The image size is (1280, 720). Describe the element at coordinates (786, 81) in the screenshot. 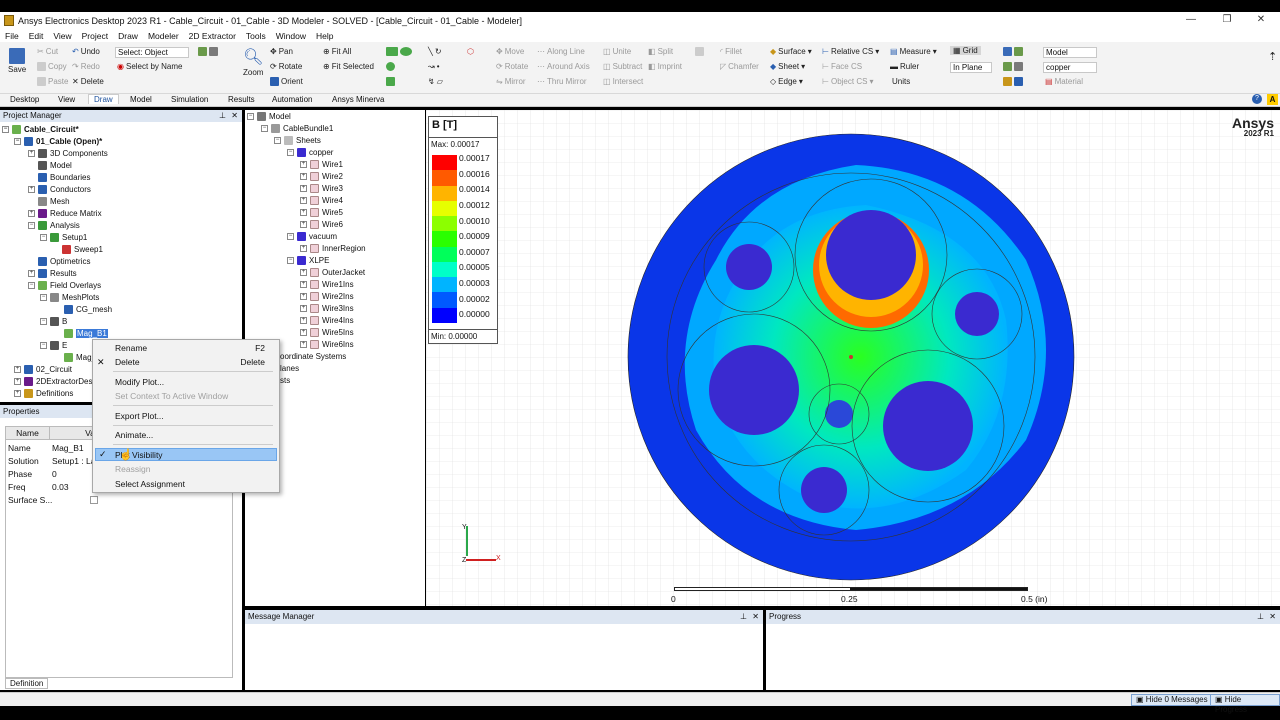

I see `edge-dropdown: ◇ Edge ▾` at that location.